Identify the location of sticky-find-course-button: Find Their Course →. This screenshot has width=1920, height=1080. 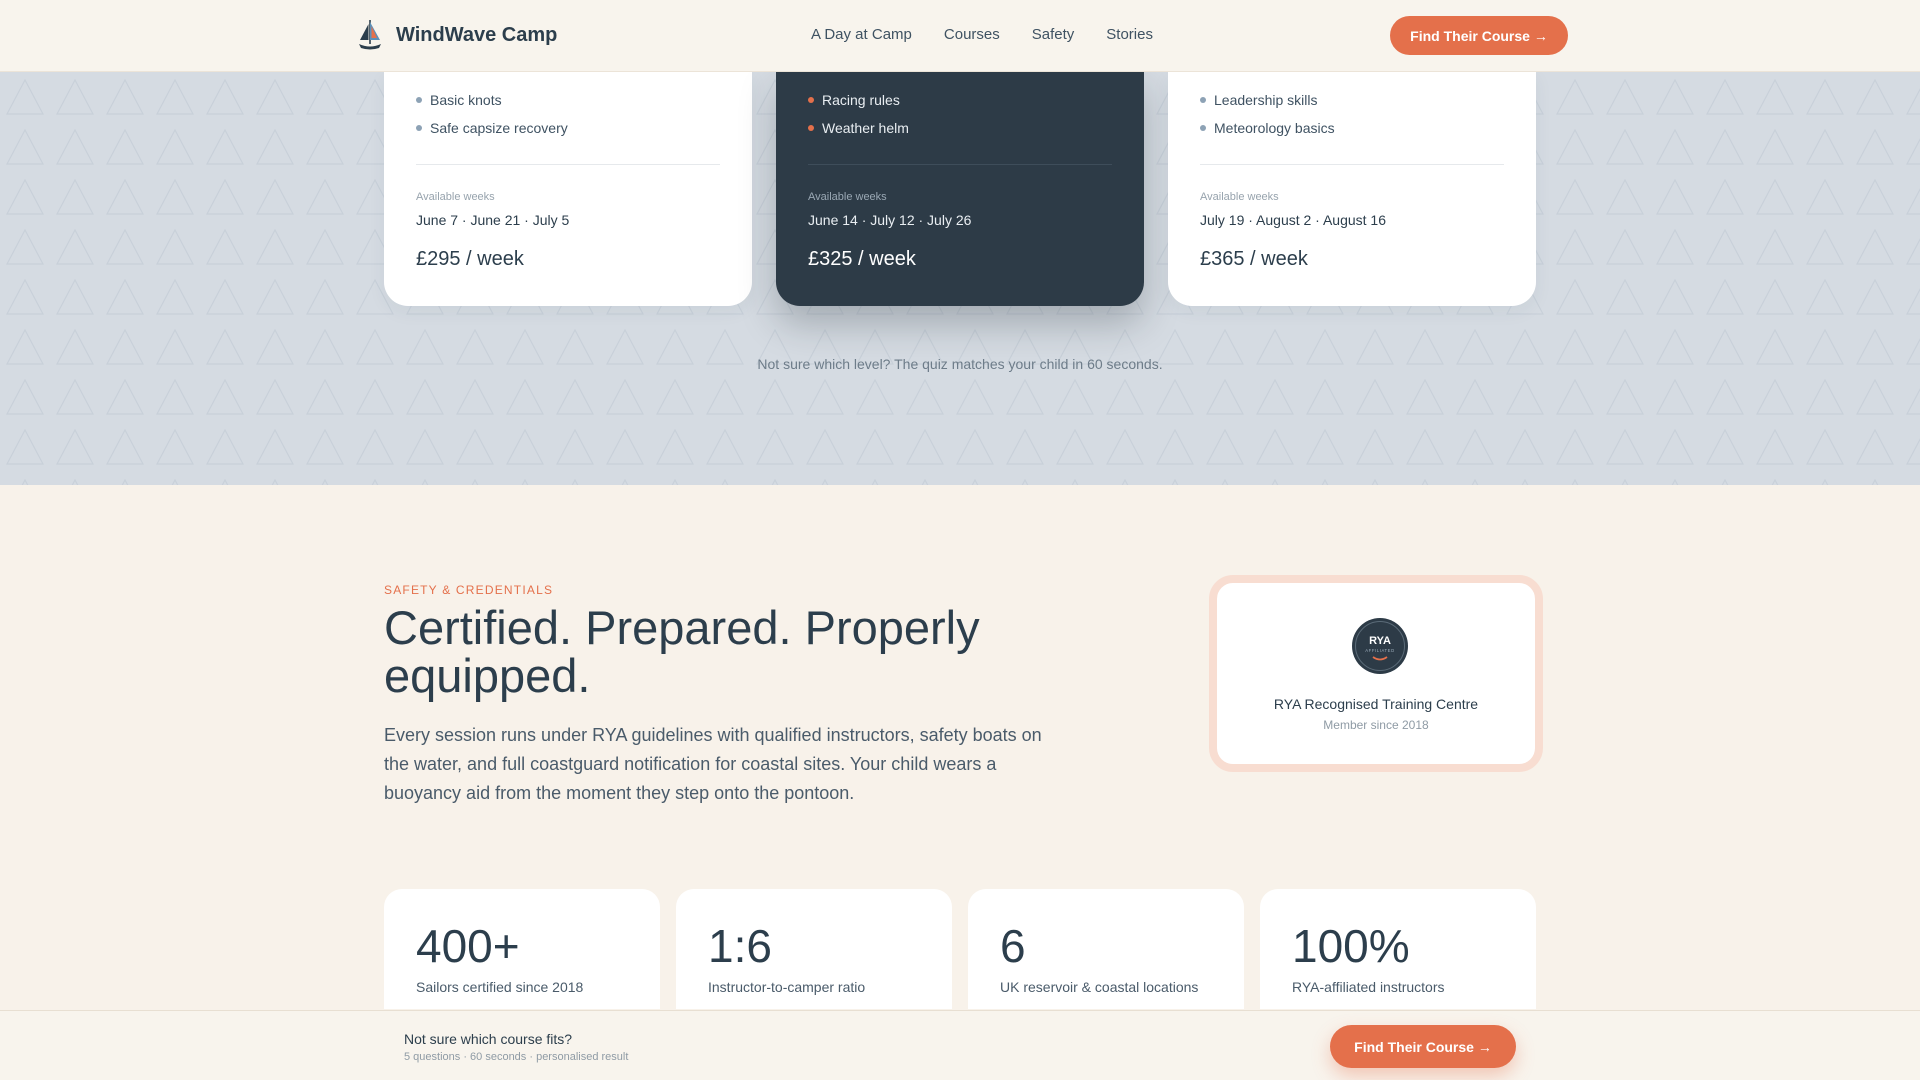
(1423, 1046).